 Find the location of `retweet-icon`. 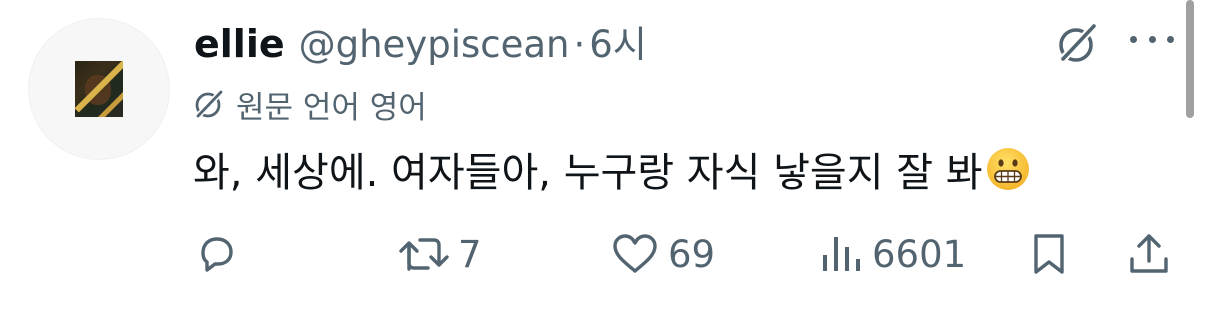

retweet-icon is located at coordinates (424, 254).